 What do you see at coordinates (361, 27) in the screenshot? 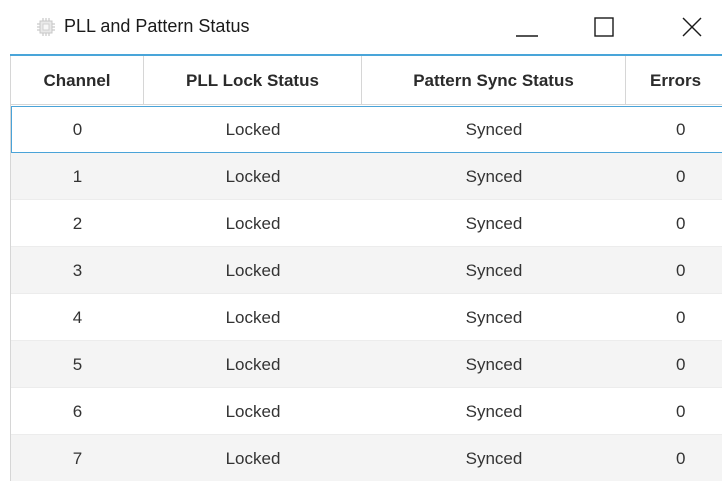
I see `title-bar: PLL and Pattern Status` at bounding box center [361, 27].